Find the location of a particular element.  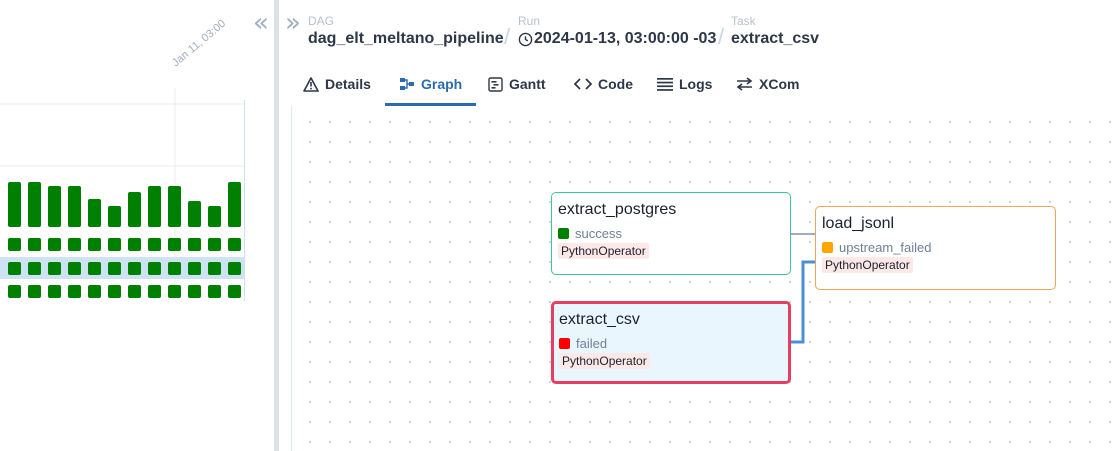

breadcrumb-run: Run 2024-01-13, 03:00:00 -03 is located at coordinates (617, 31).